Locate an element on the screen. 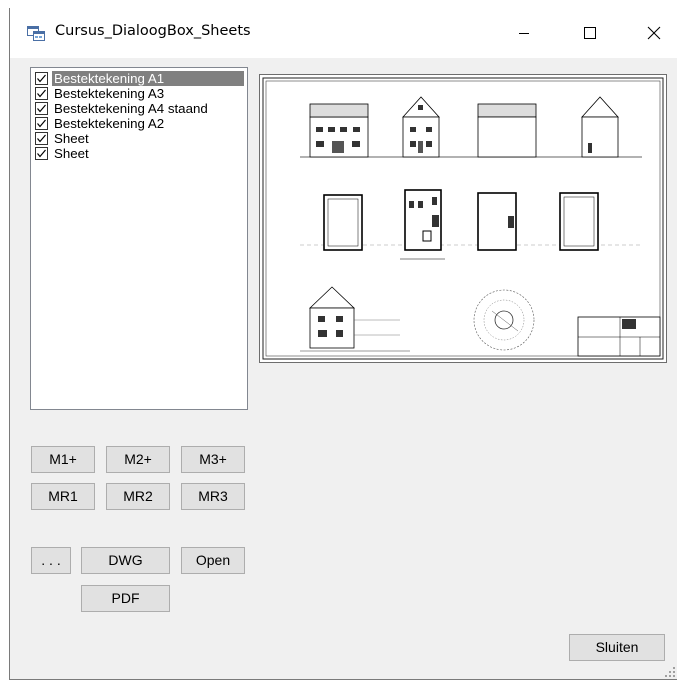 The height and width of the screenshot is (681, 678). close-icon is located at coordinates (654, 33).